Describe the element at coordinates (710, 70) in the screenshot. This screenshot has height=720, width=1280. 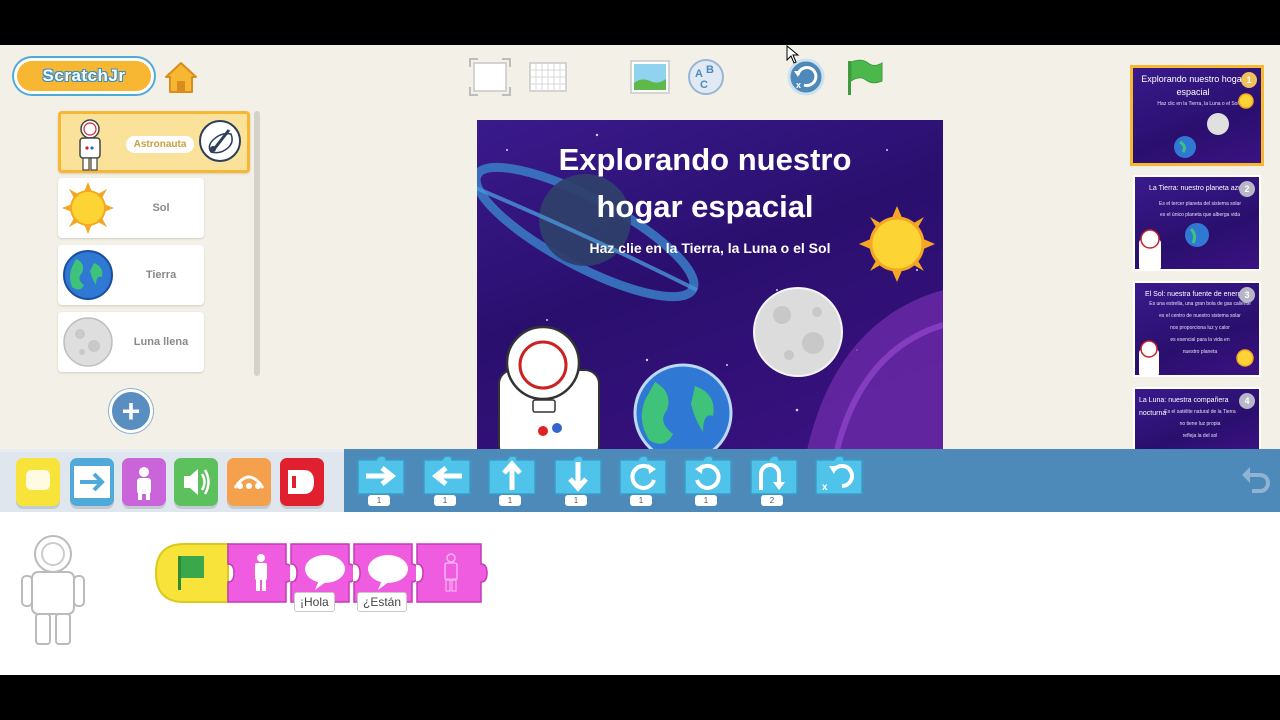
I see `svg-text: B` at that location.